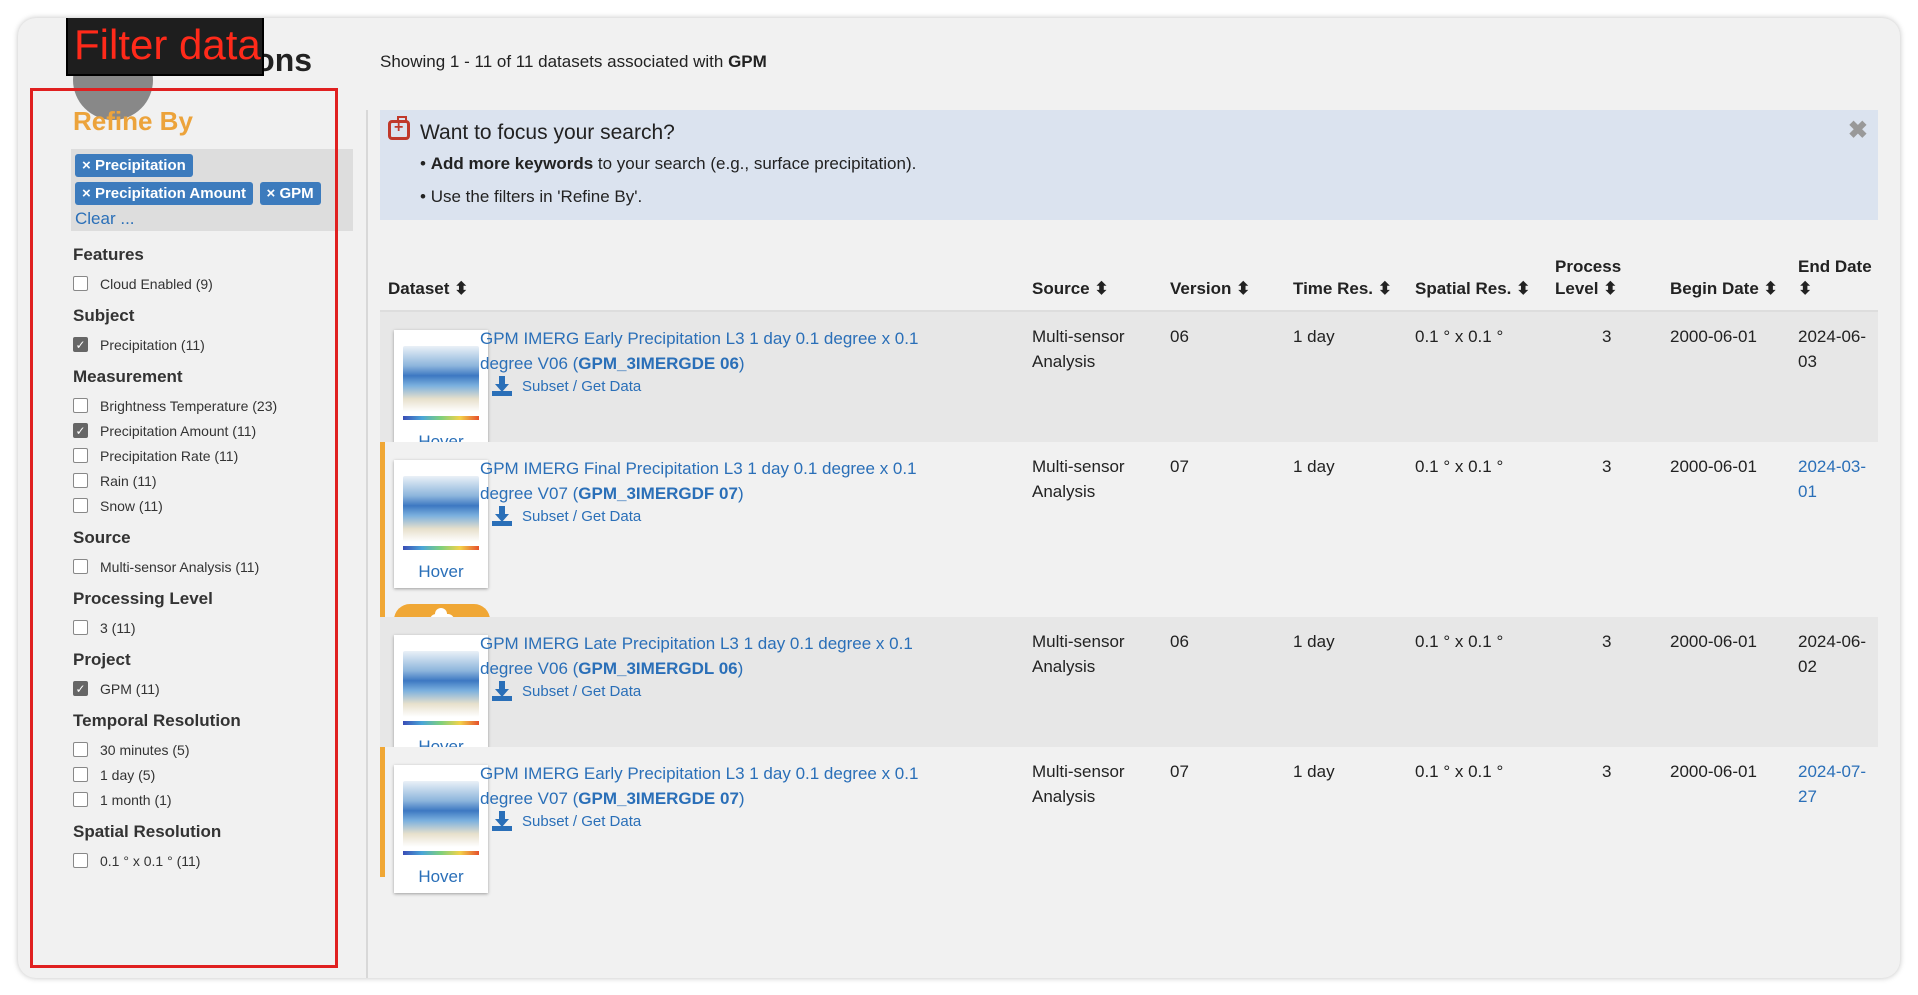 The height and width of the screenshot is (995, 1918). Describe the element at coordinates (1838, 278) in the screenshot. I see `col-end-date: End Date ⬍` at that location.